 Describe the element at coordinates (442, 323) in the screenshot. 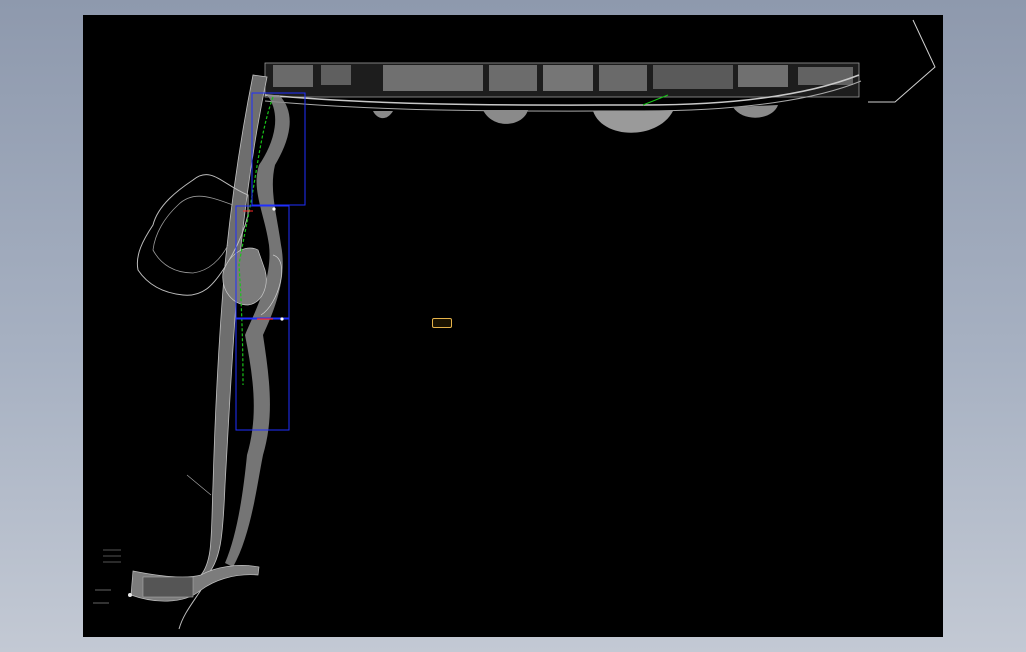

I see `annotation-chip` at that location.